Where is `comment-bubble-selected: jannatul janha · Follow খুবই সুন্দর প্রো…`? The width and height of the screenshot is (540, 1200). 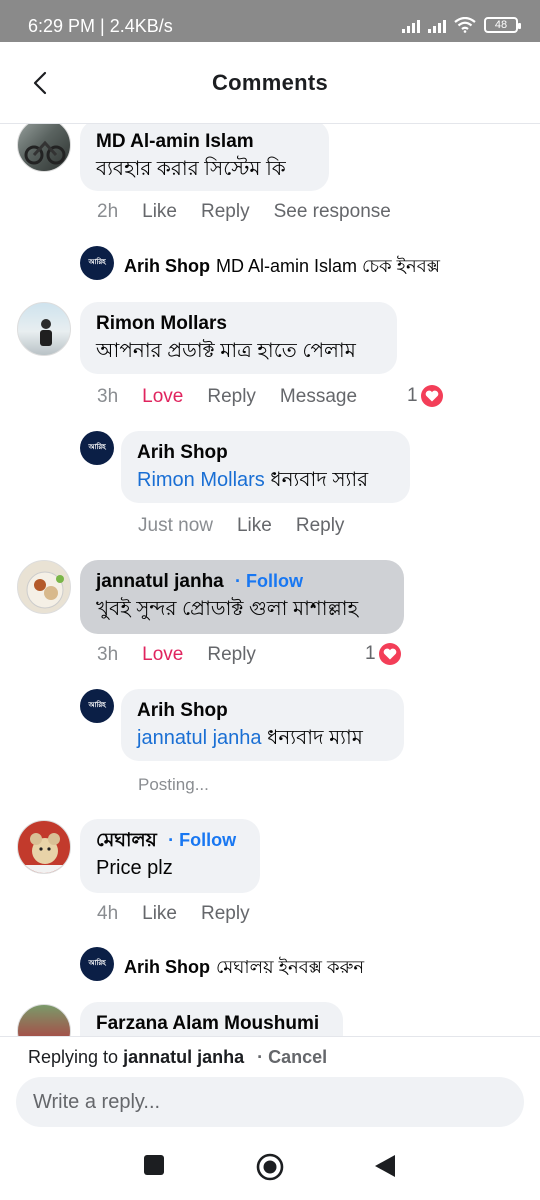 comment-bubble-selected: jannatul janha · Follow খুবই সুন্দর প্রো… is located at coordinates (242, 597).